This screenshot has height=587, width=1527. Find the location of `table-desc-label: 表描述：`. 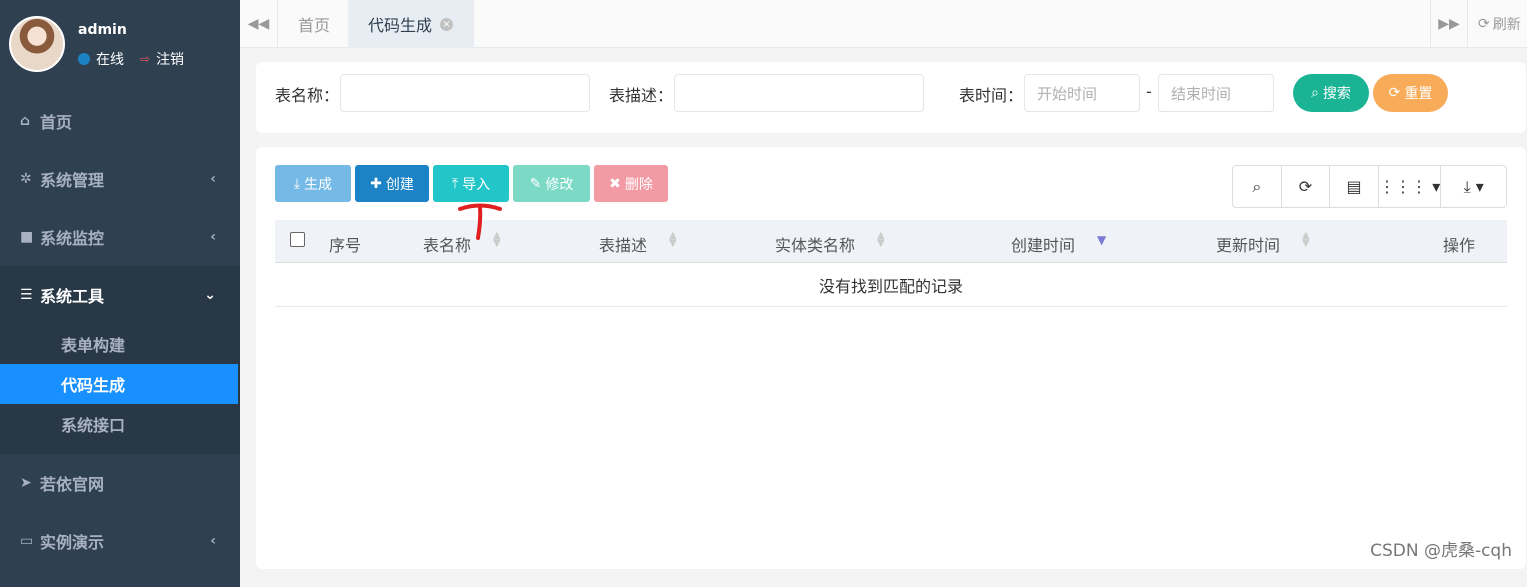

table-desc-label: 表描述： is located at coordinates (641, 95).